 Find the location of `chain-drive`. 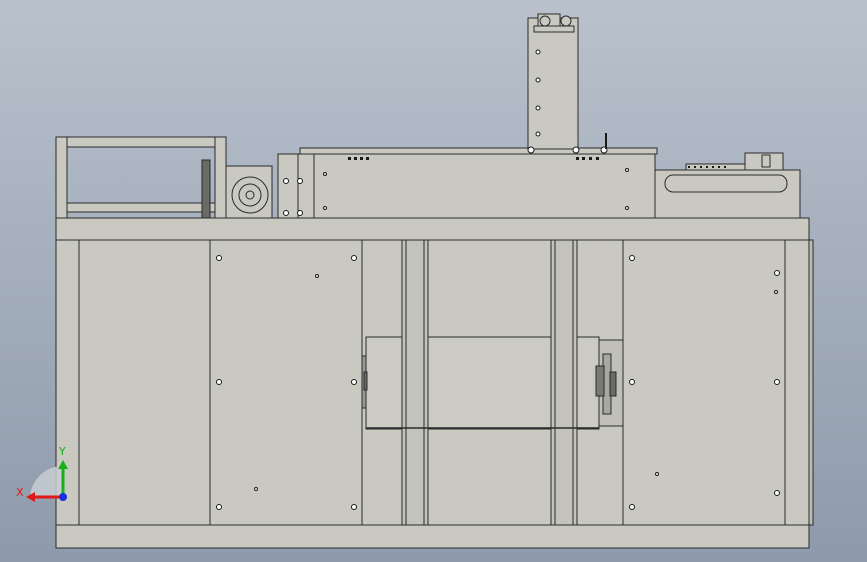

chain-drive is located at coordinates (206, 189).